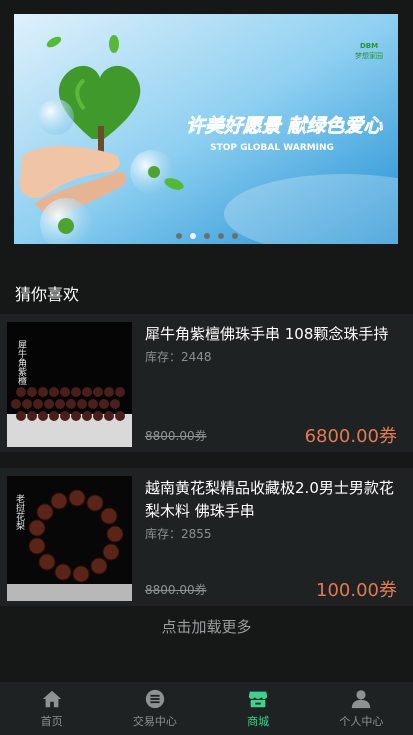 Image resolution: width=413 pixels, height=735 pixels. What do you see at coordinates (21, 363) in the screenshot?
I see `svg-text: 犀牛角紫檀` at bounding box center [21, 363].